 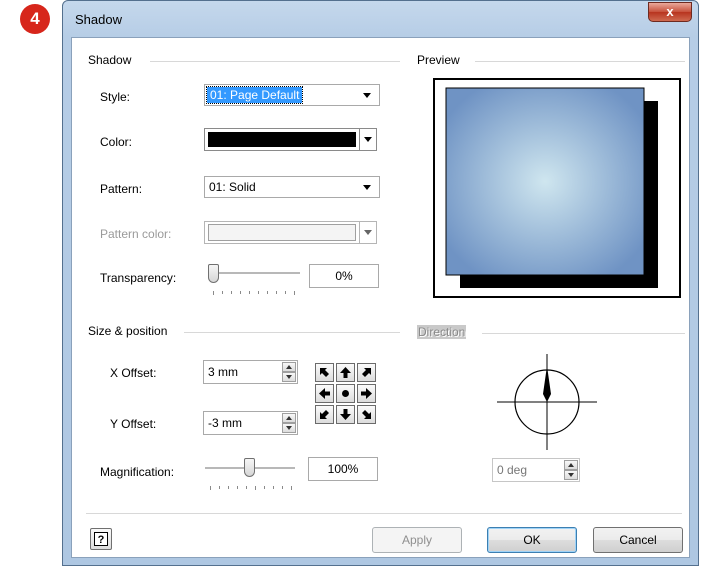 I want to click on x-offset-input: 3 mm, so click(x=250, y=372).